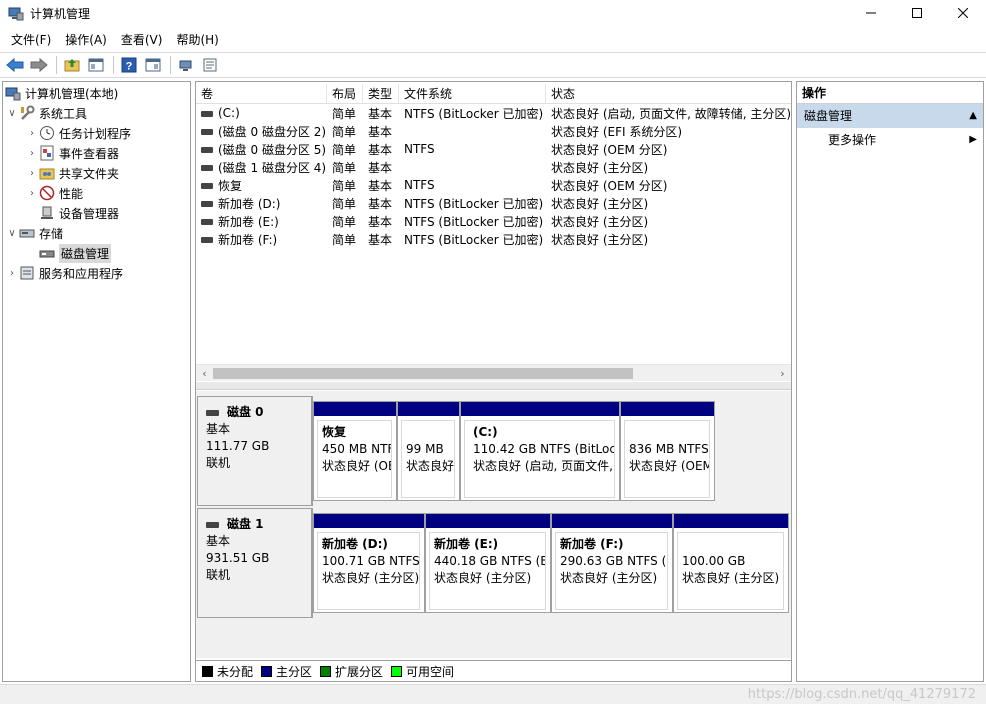 The height and width of the screenshot is (704, 986). Describe the element at coordinates (255, 563) in the screenshot. I see `disk-1-label: 磁盘 1 基本 931.51 GB 联机` at that location.